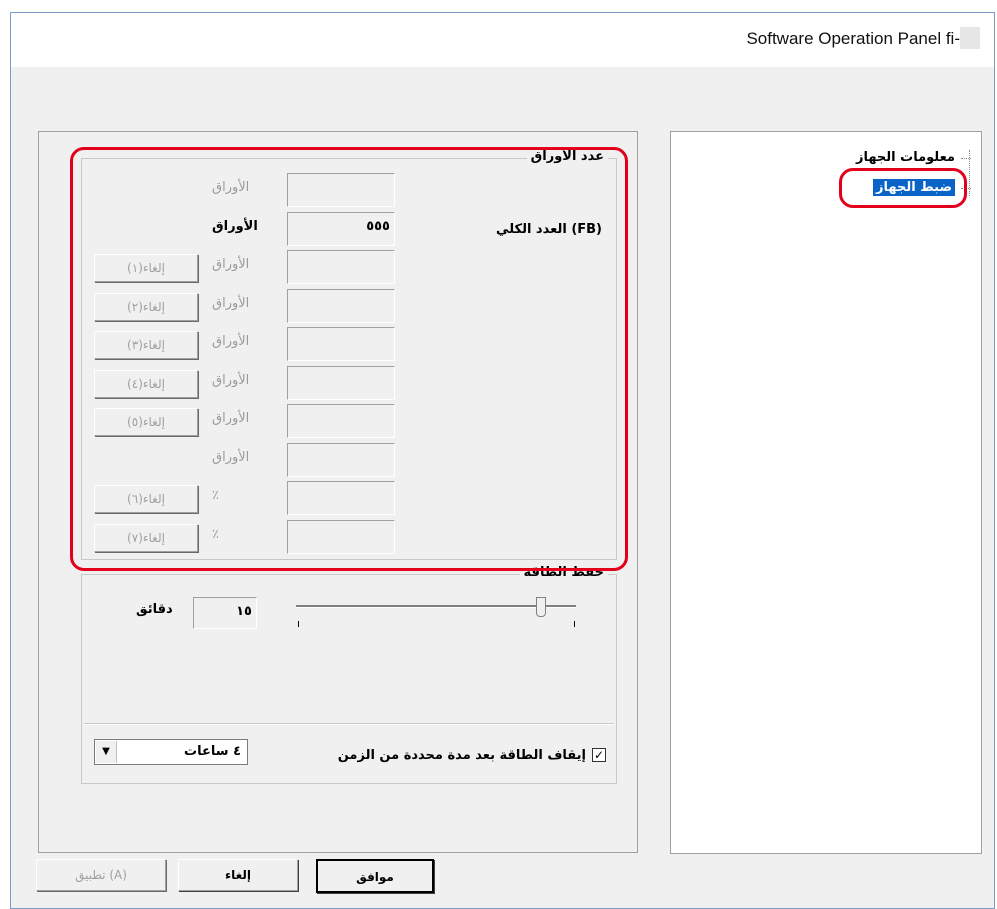 This screenshot has height=909, width=997. I want to click on power-saving-slider, so click(439, 615).